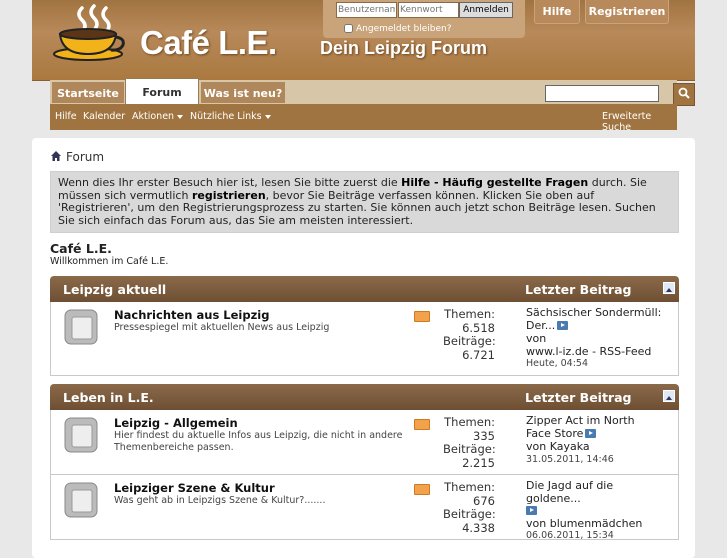 The width and height of the screenshot is (727, 558). Describe the element at coordinates (570, 459) in the screenshot. I see `last-post-date: 31.05.2011, 14:46` at that location.